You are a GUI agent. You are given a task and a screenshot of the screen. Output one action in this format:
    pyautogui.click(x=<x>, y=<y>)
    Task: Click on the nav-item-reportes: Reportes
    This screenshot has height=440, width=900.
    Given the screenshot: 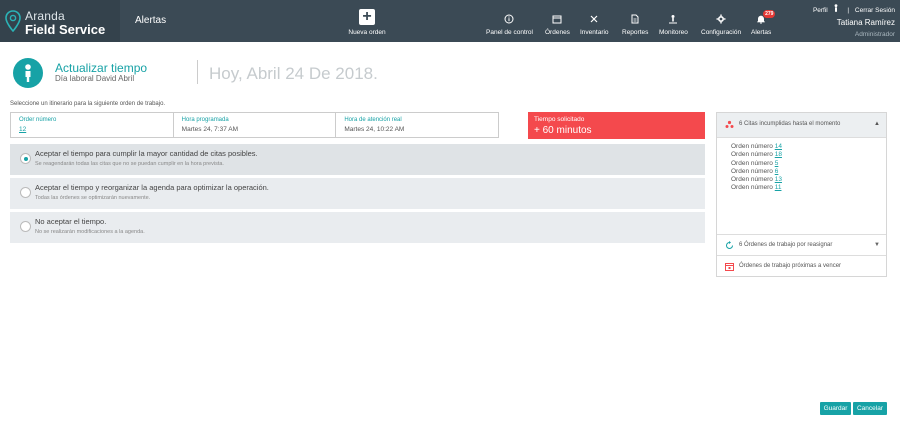 What is the action you would take?
    pyautogui.click(x=635, y=24)
    